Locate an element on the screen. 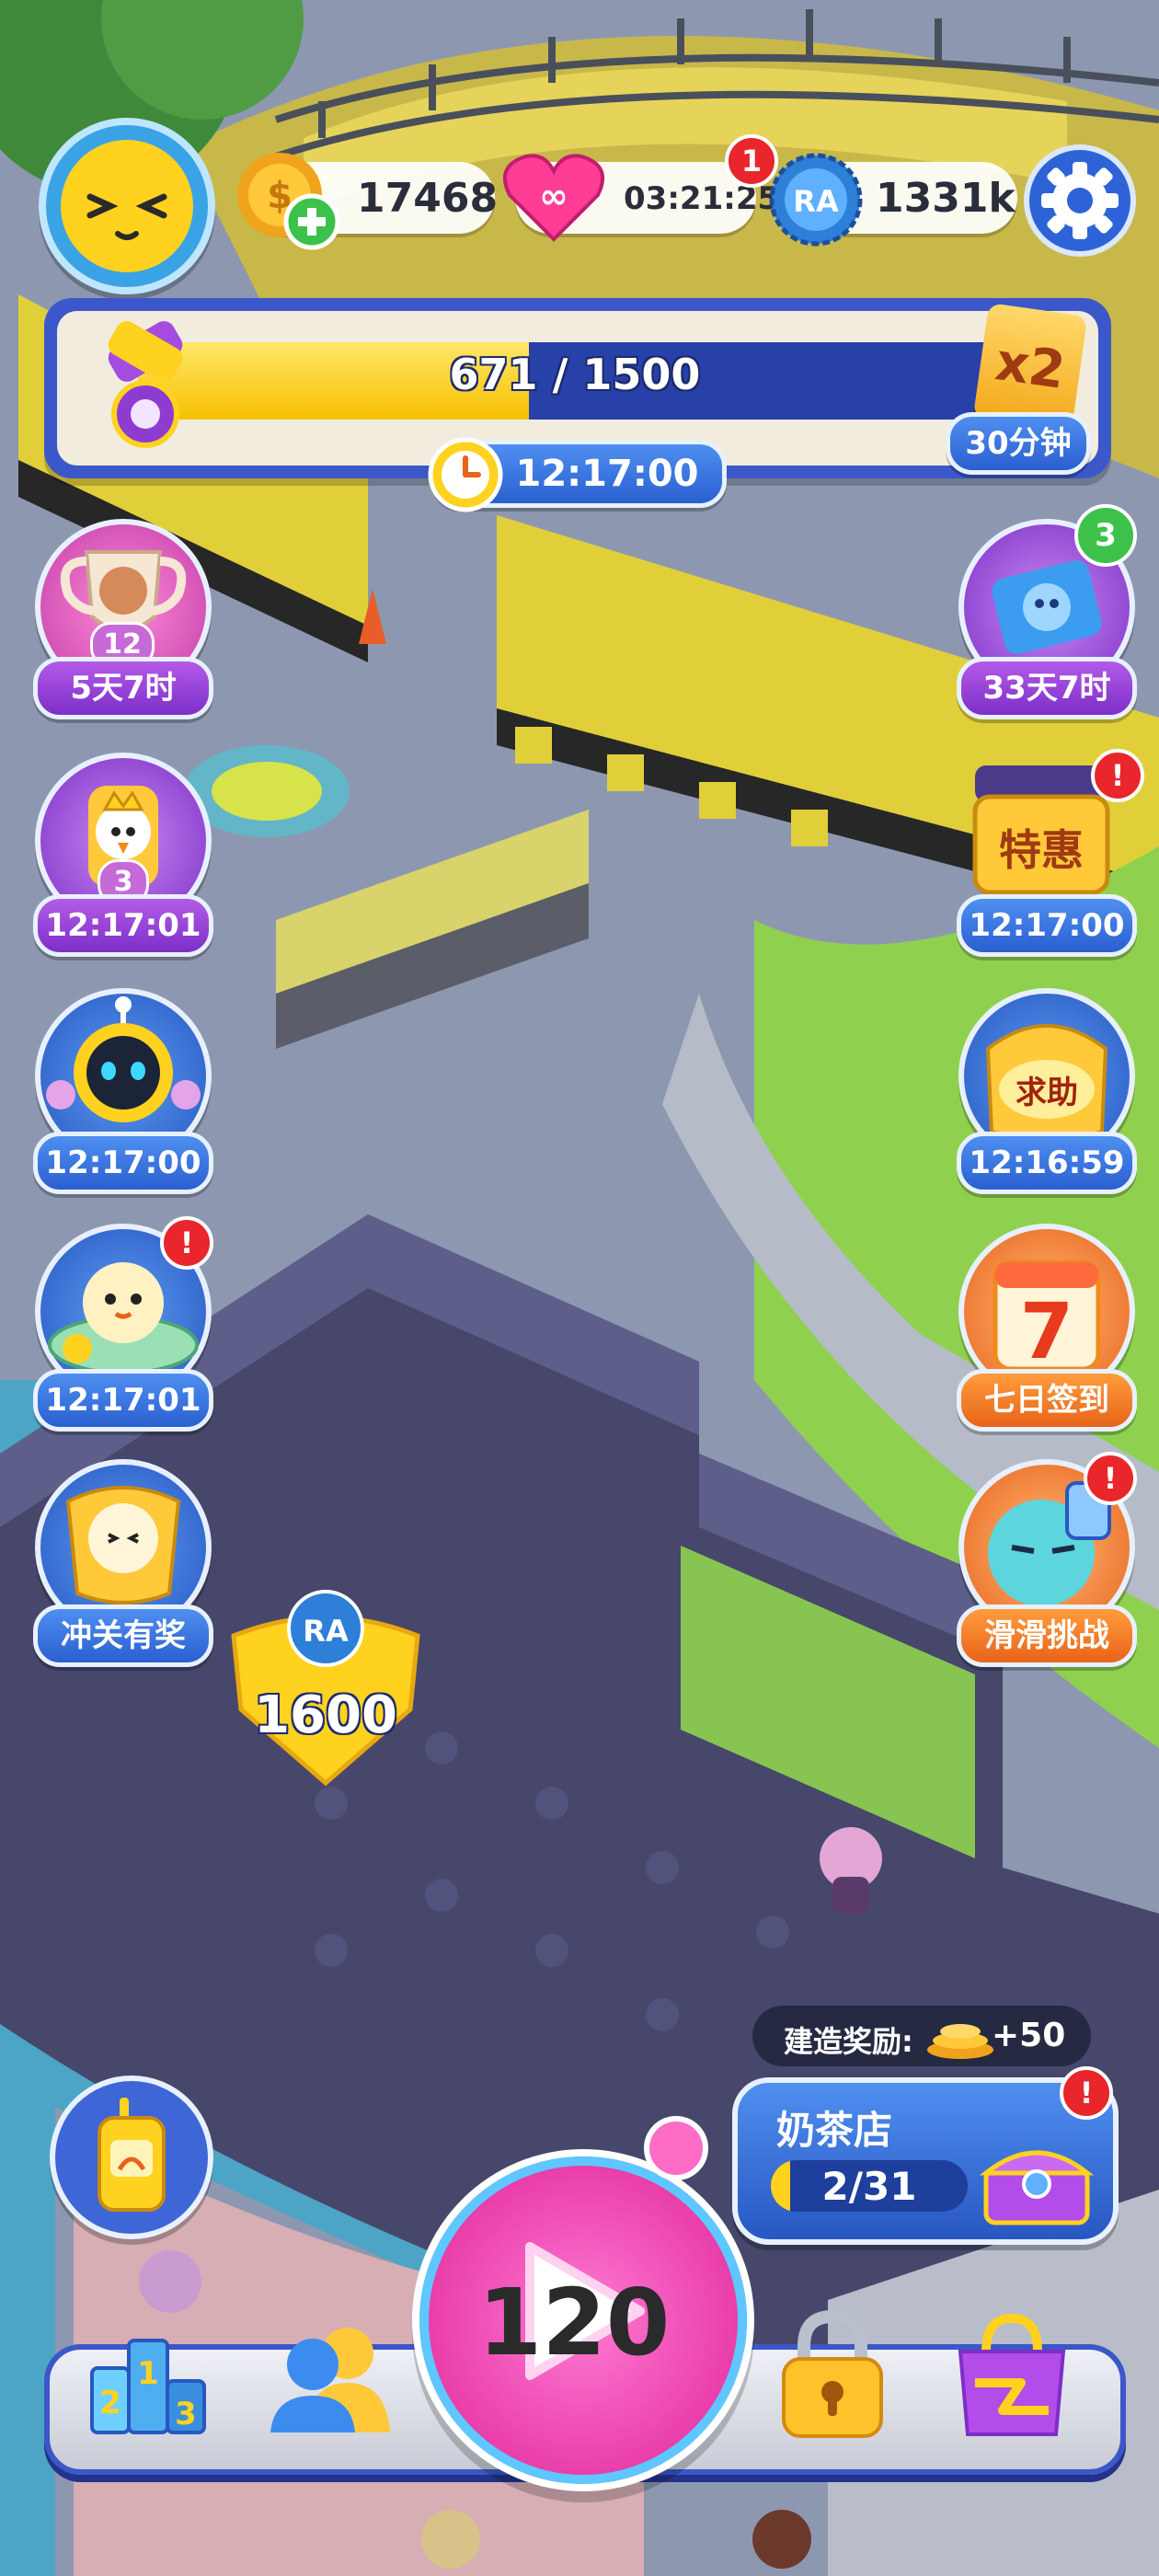 This screenshot has width=1159, height=2576. shop-bag-icon is located at coordinates (1011, 2374).